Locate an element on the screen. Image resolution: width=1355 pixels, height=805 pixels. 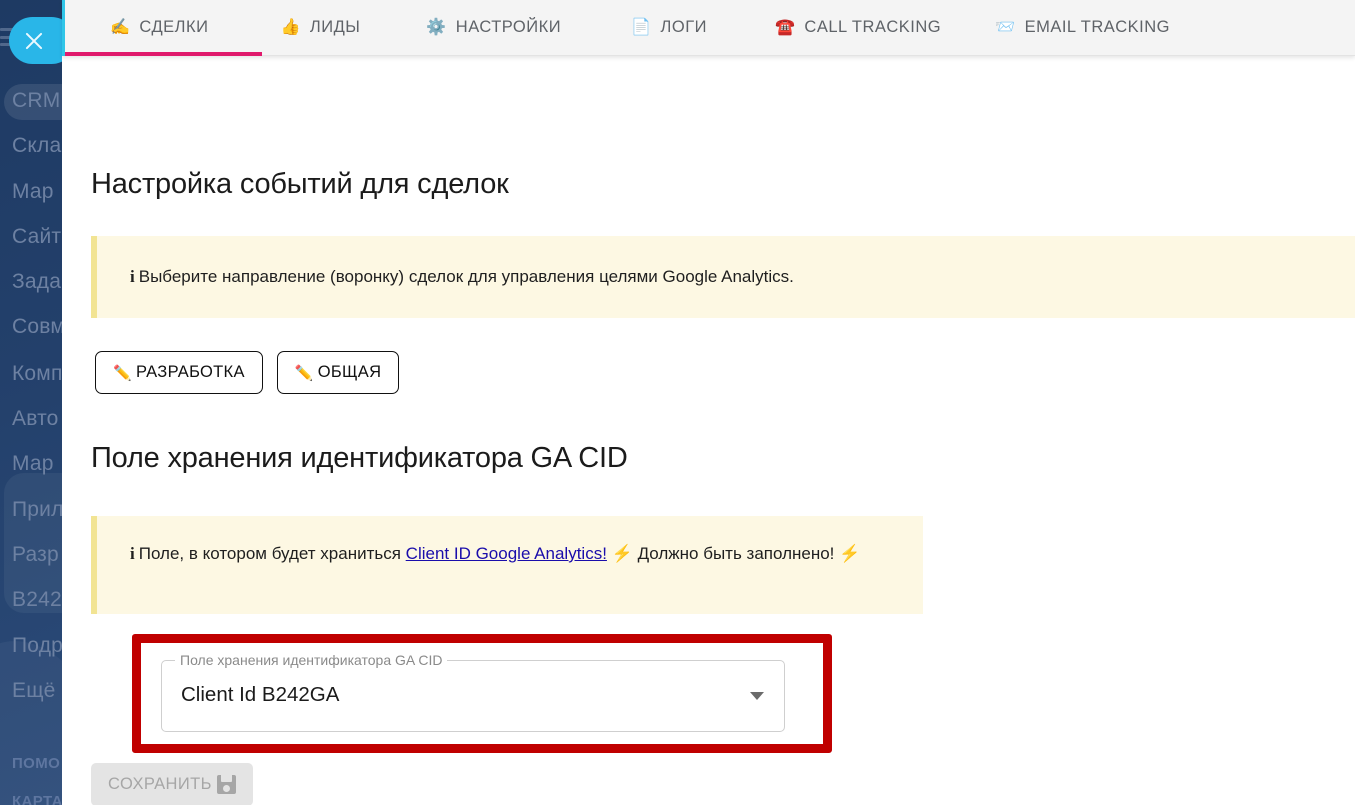
telephone-icon: ☎️ is located at coordinates (785, 27).